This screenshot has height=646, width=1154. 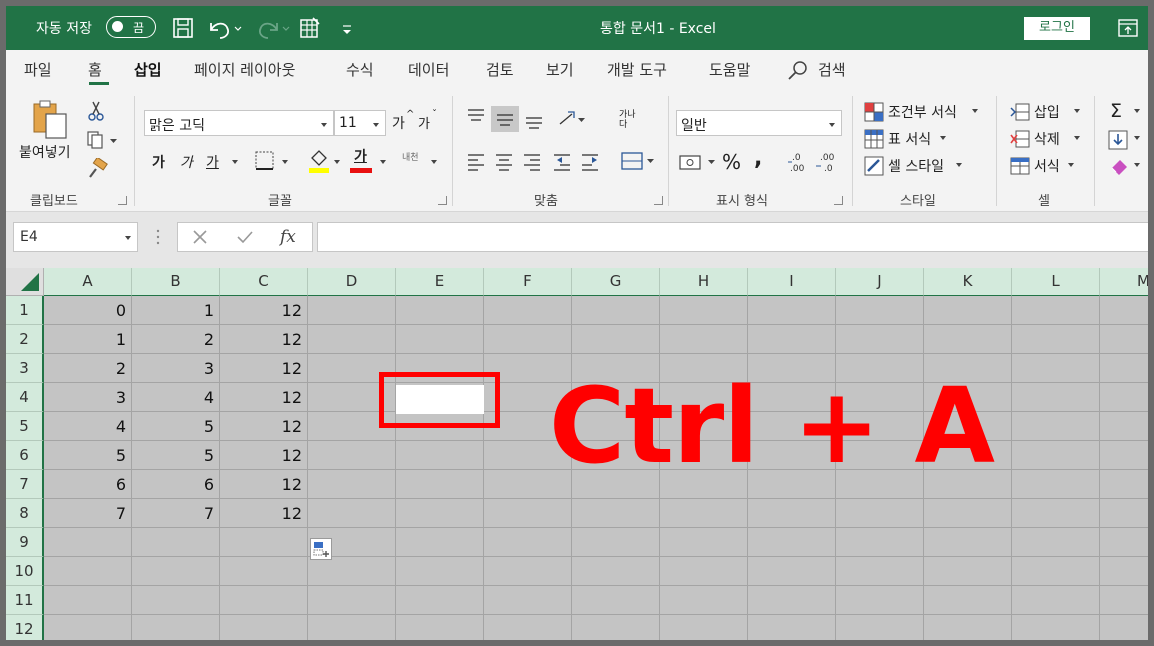 What do you see at coordinates (1047, 112) in the screenshot?
I see `insert-cells-button: 삽입` at bounding box center [1047, 112].